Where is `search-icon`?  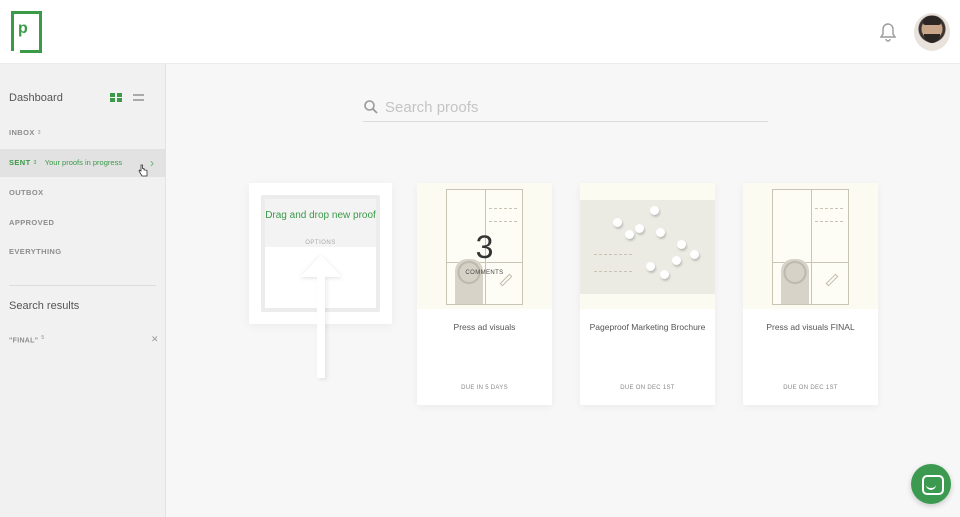 search-icon is located at coordinates (371, 107).